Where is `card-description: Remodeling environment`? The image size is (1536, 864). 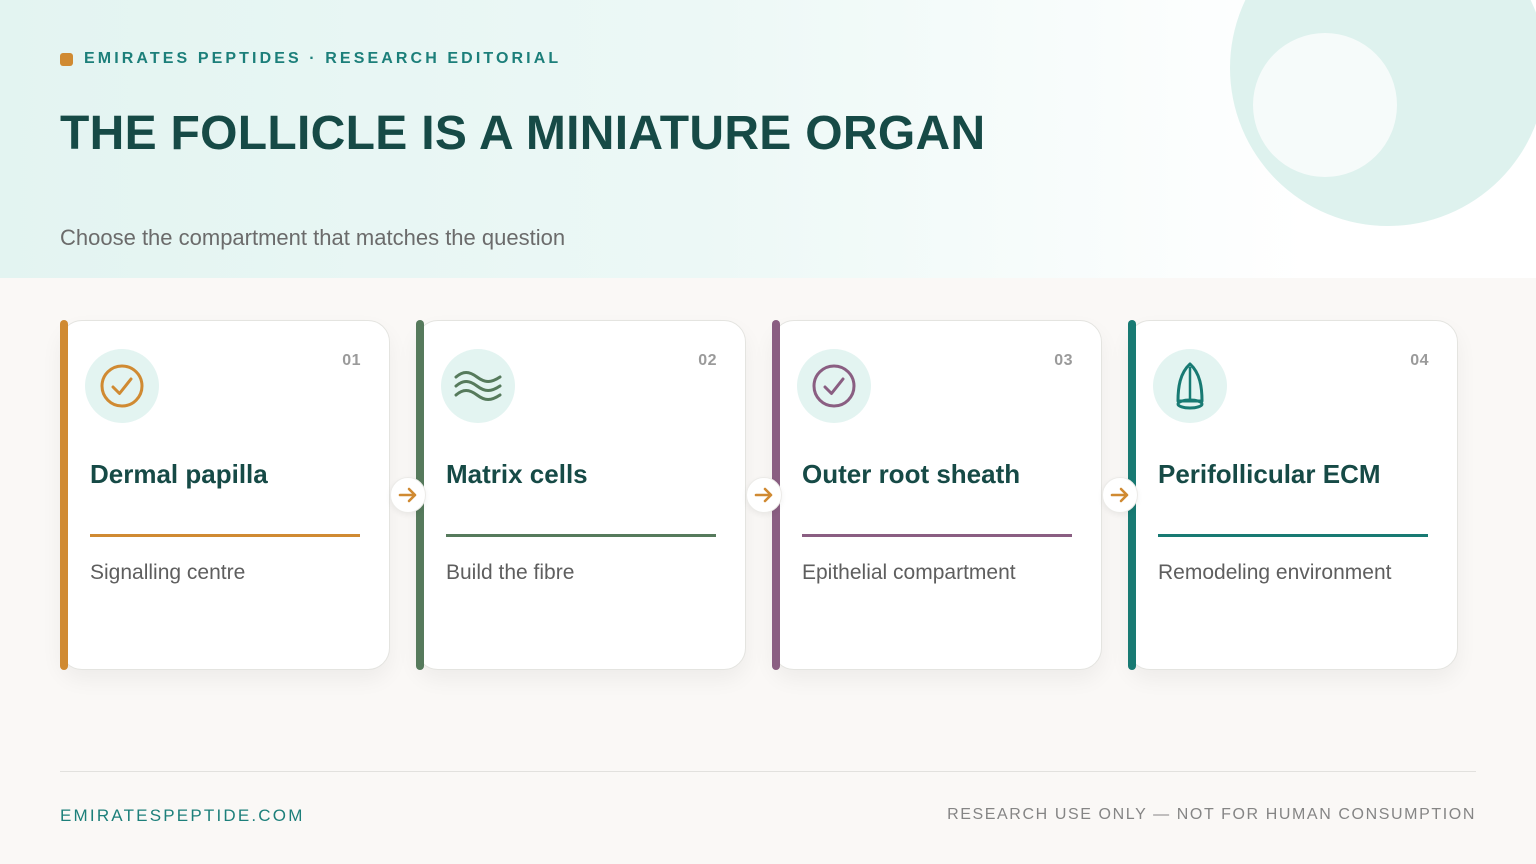
card-description: Remodeling environment is located at coordinates (1275, 572).